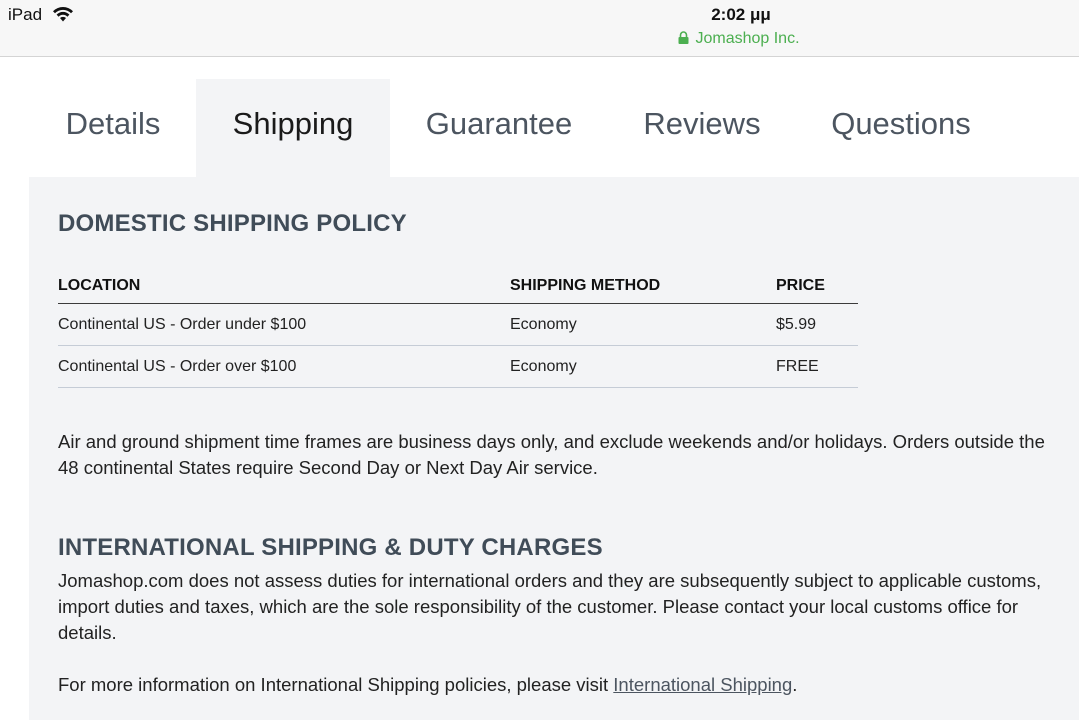 This screenshot has width=1079, height=720. What do you see at coordinates (702, 128) in the screenshot?
I see `tab-reviews: Reviews` at bounding box center [702, 128].